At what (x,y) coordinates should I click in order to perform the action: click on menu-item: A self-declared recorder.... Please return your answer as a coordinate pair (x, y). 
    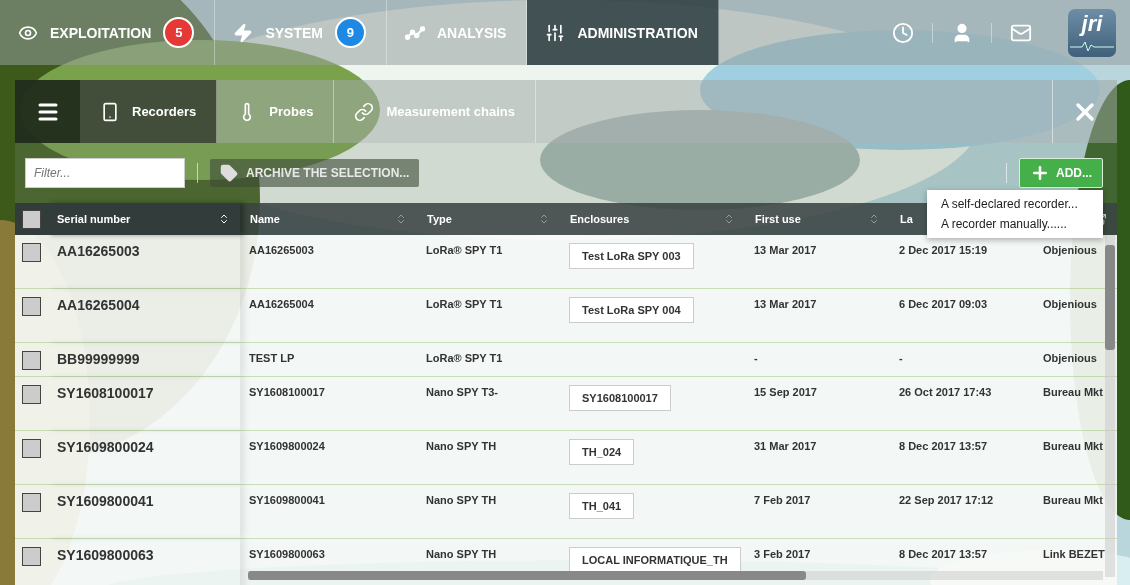
    Looking at the image, I should click on (1015, 204).